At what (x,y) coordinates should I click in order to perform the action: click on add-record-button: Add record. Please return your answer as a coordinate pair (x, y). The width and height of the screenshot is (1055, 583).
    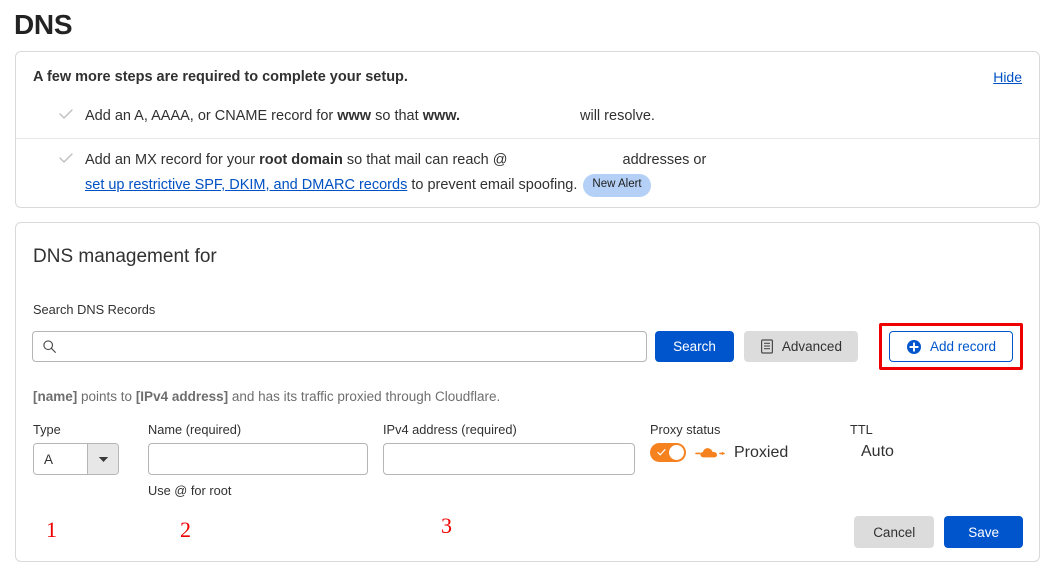
    Looking at the image, I should click on (950, 346).